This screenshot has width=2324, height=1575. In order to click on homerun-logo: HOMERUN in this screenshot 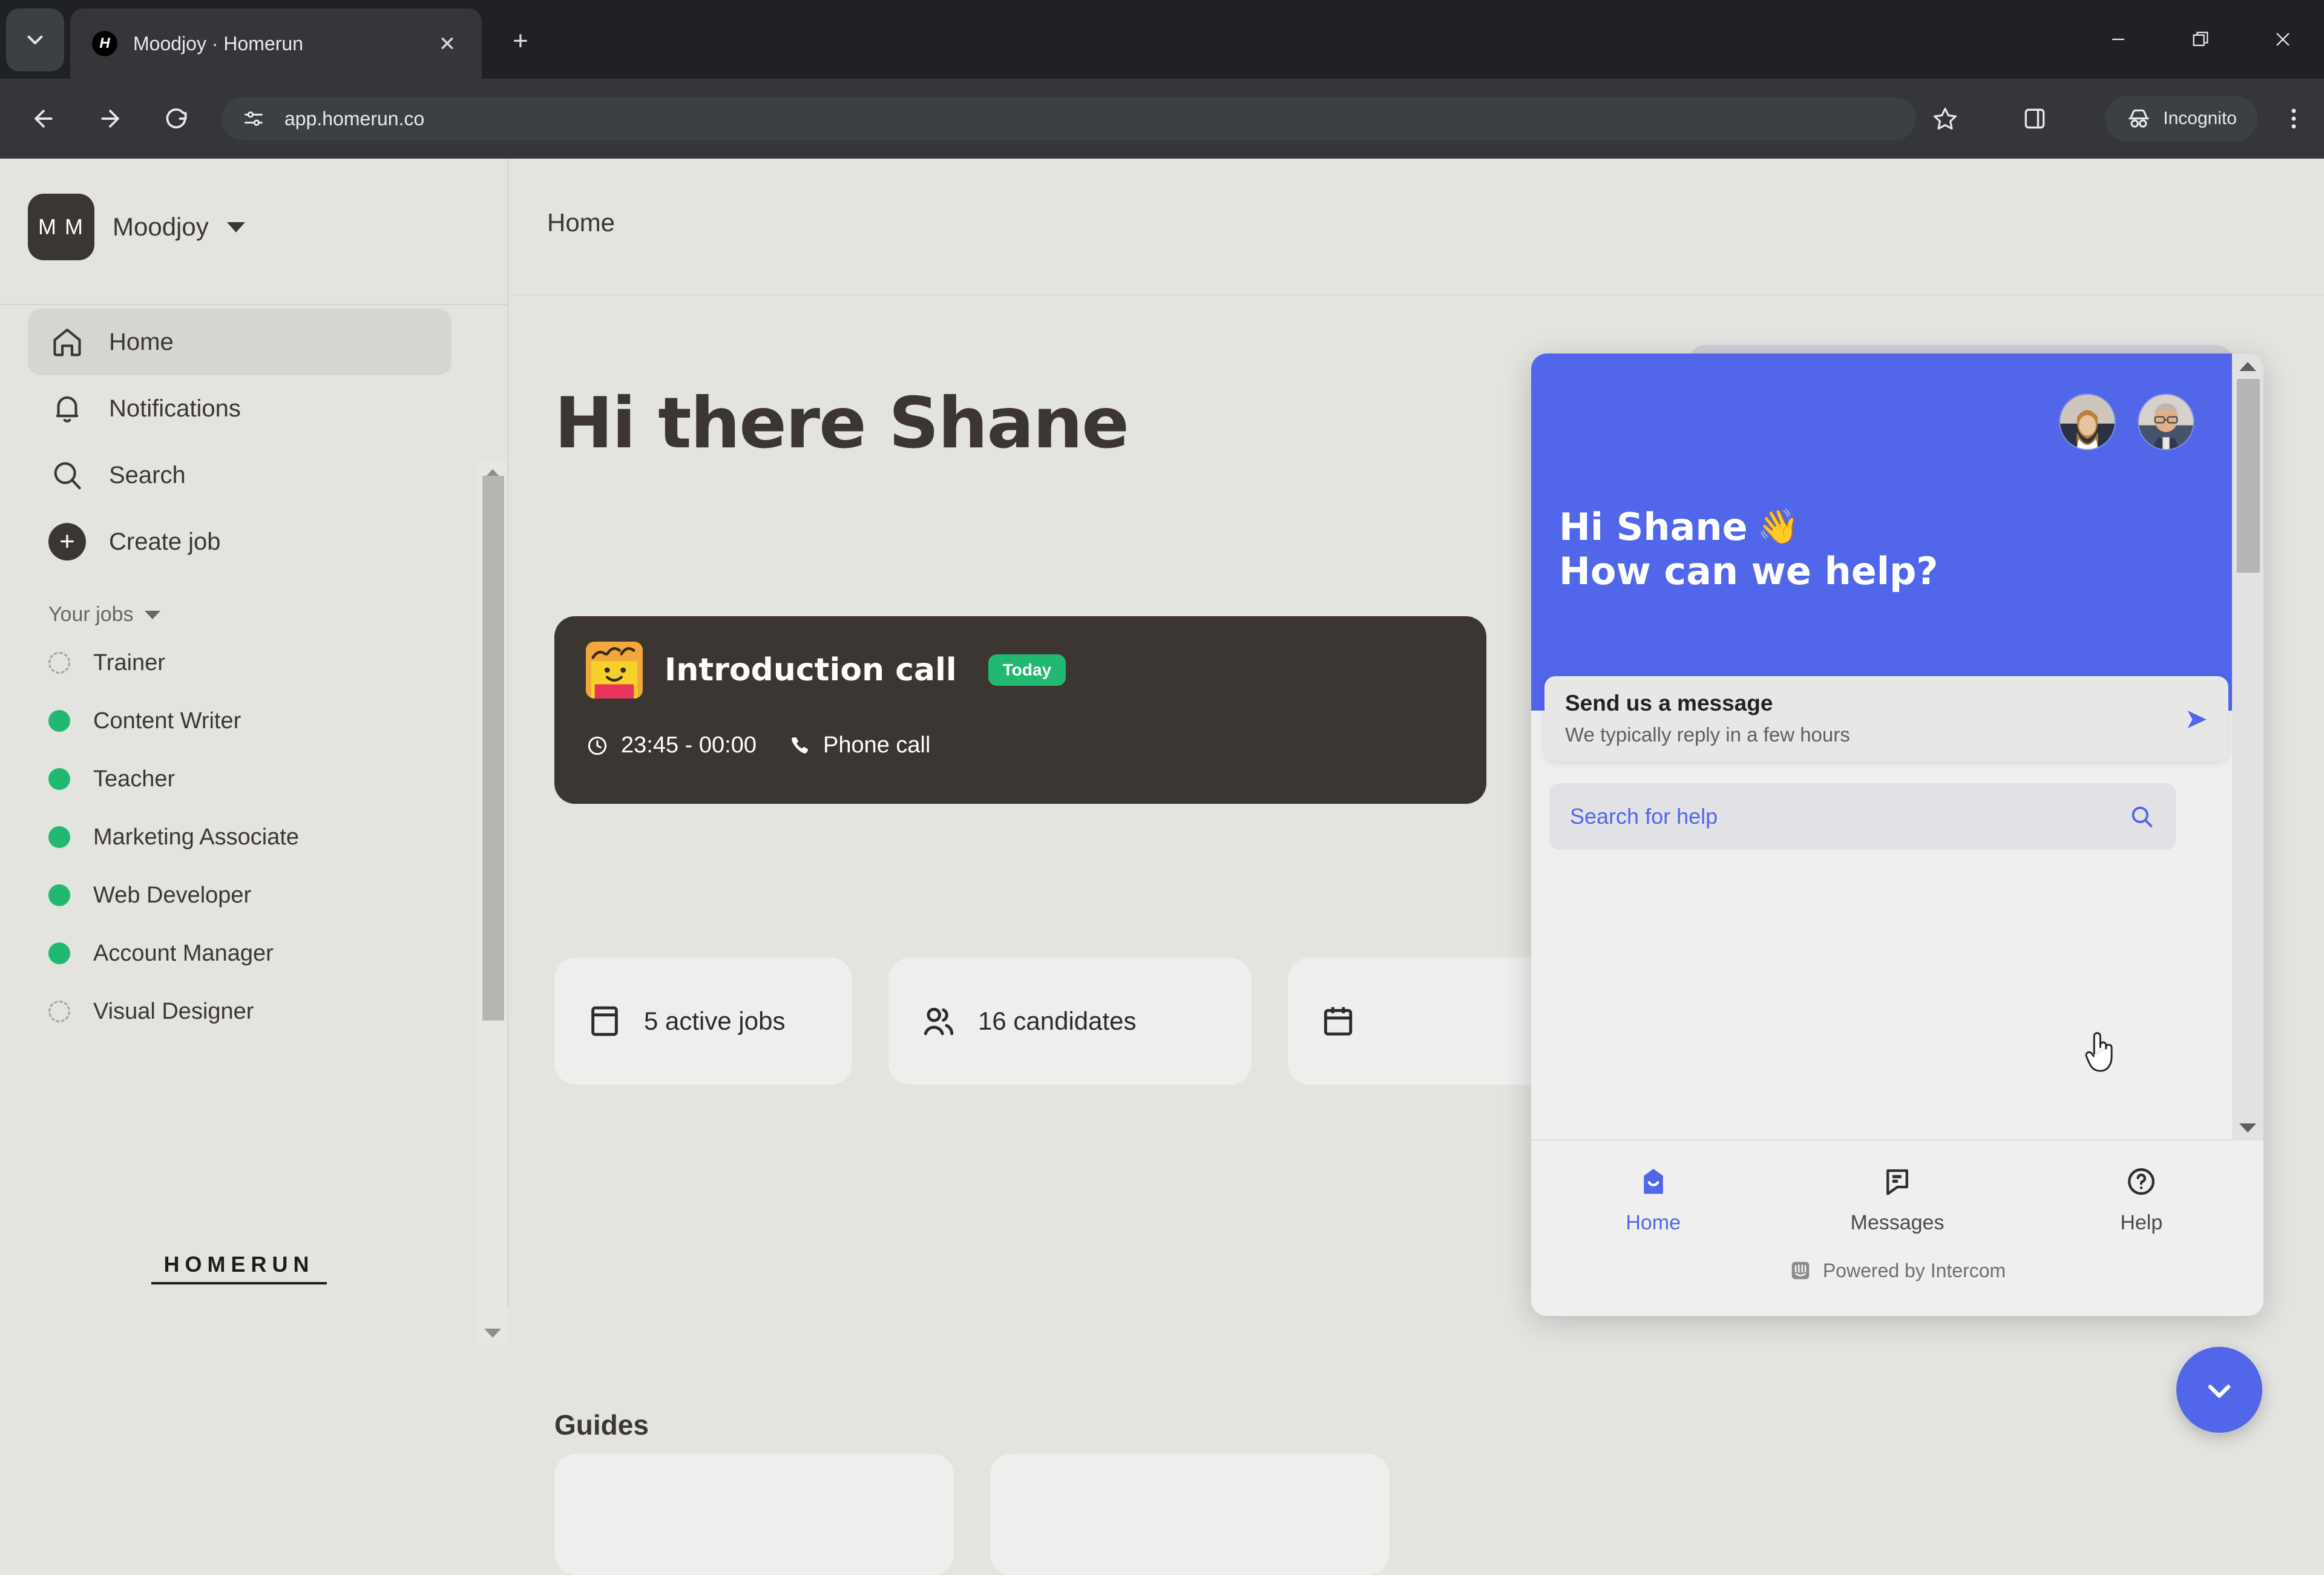, I will do `click(239, 1268)`.